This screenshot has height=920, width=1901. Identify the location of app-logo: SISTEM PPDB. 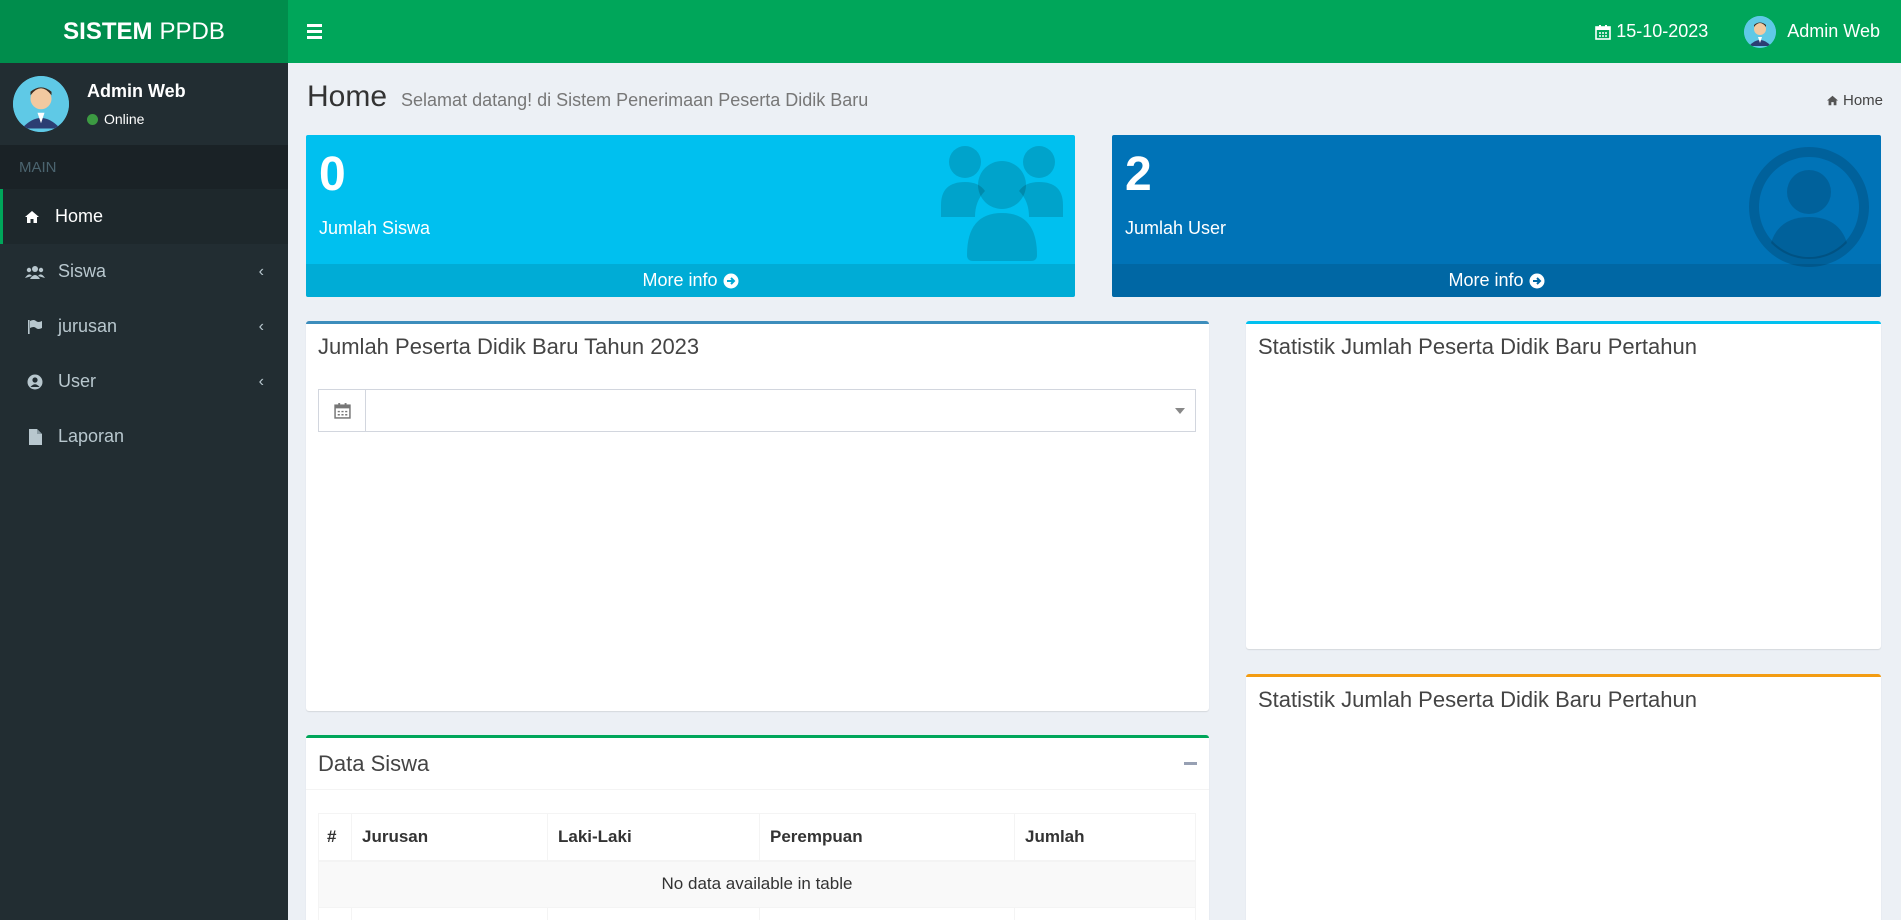
(144, 31).